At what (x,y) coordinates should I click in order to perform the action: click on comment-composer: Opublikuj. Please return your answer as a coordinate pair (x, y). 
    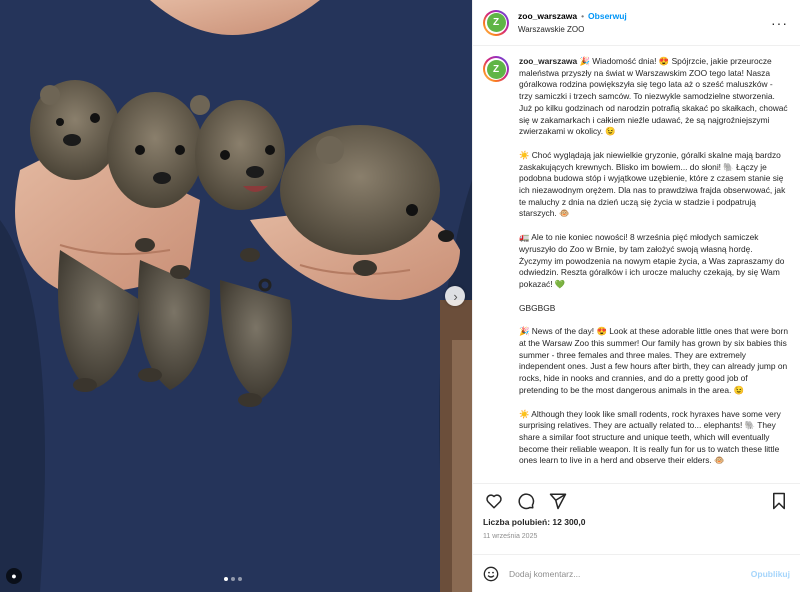
    Looking at the image, I should click on (636, 573).